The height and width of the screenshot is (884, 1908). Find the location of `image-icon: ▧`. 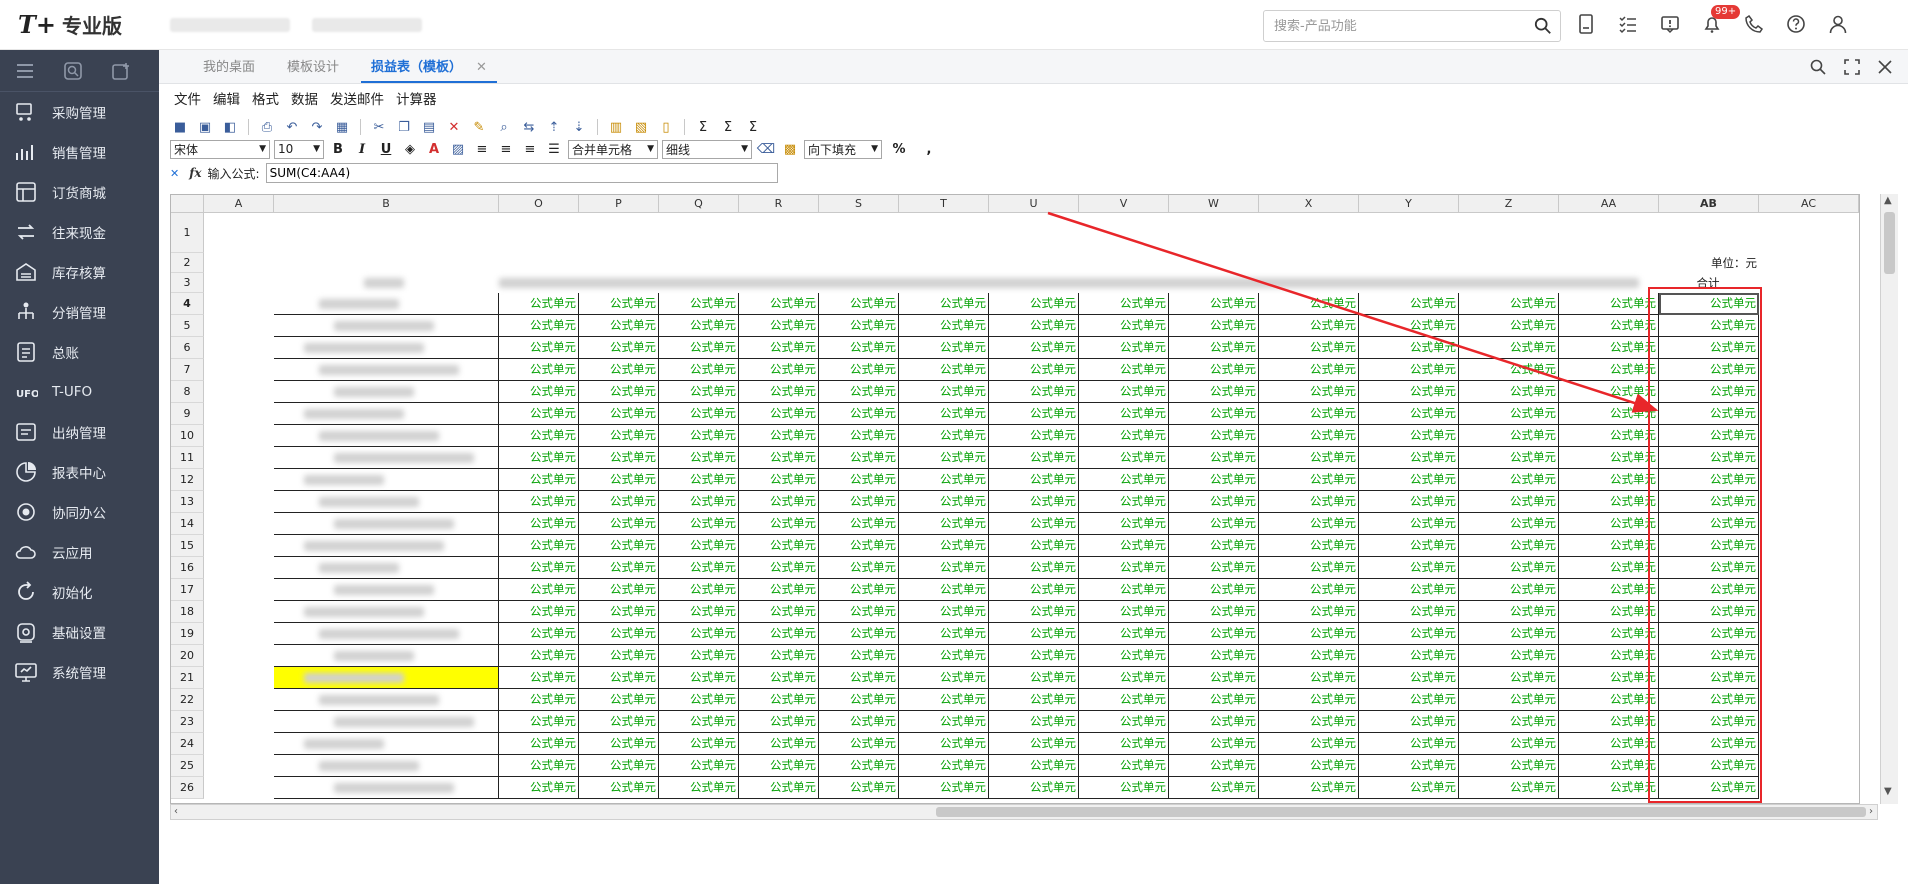

image-icon: ▧ is located at coordinates (641, 127).